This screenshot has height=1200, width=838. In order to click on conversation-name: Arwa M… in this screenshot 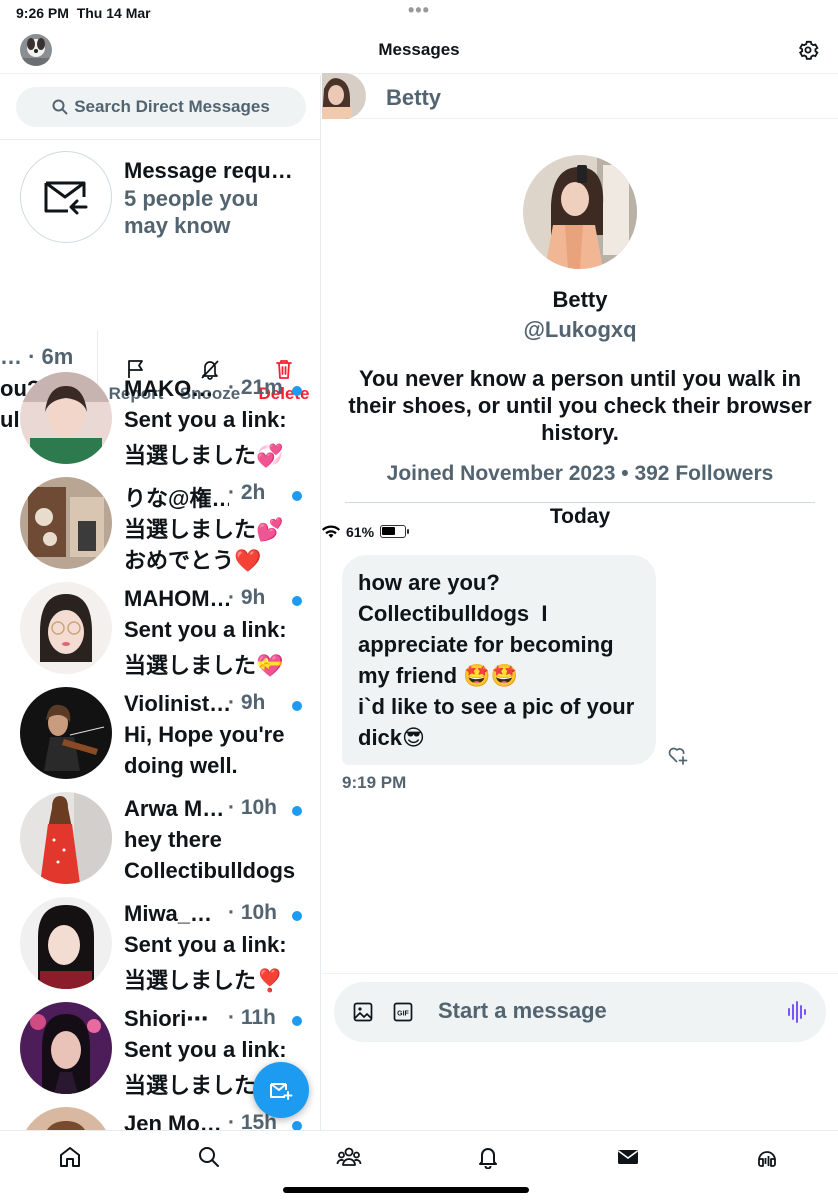, I will do `click(174, 808)`.